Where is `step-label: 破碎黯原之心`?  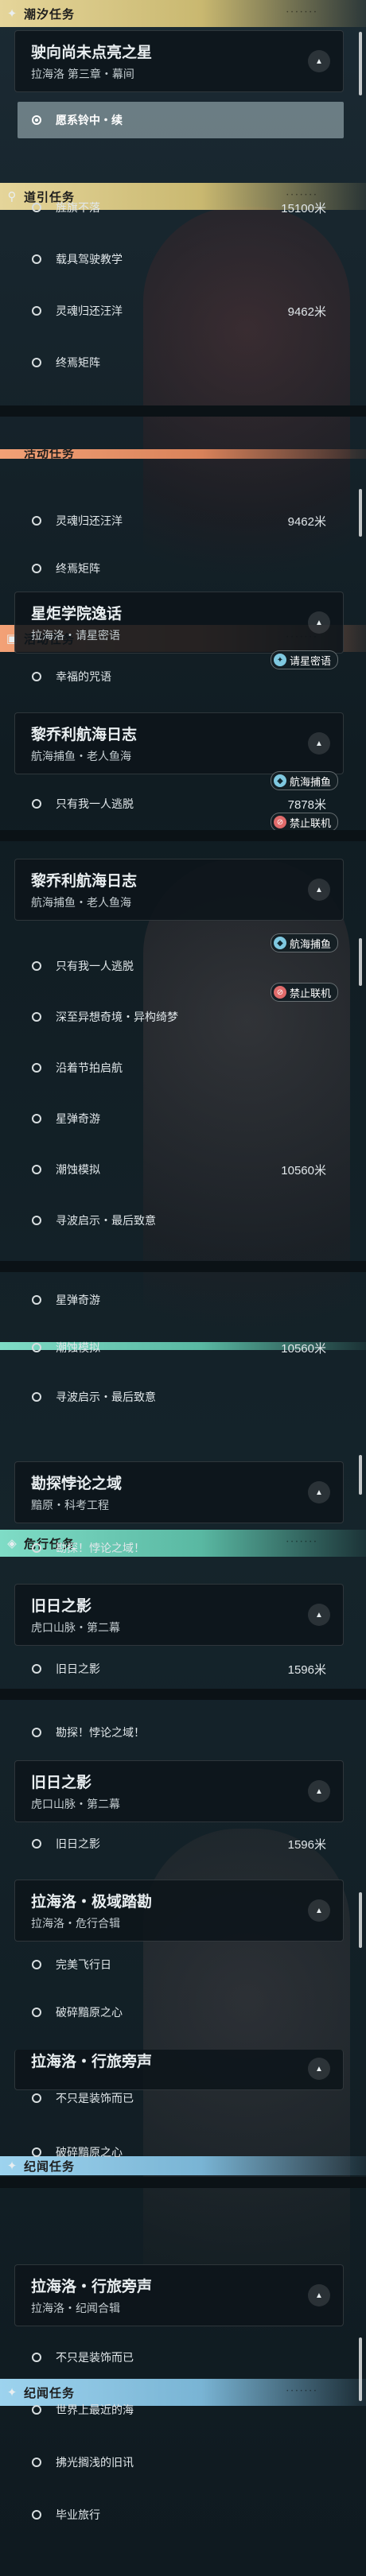
step-label: 破碎黯原之心 is located at coordinates (89, 2153).